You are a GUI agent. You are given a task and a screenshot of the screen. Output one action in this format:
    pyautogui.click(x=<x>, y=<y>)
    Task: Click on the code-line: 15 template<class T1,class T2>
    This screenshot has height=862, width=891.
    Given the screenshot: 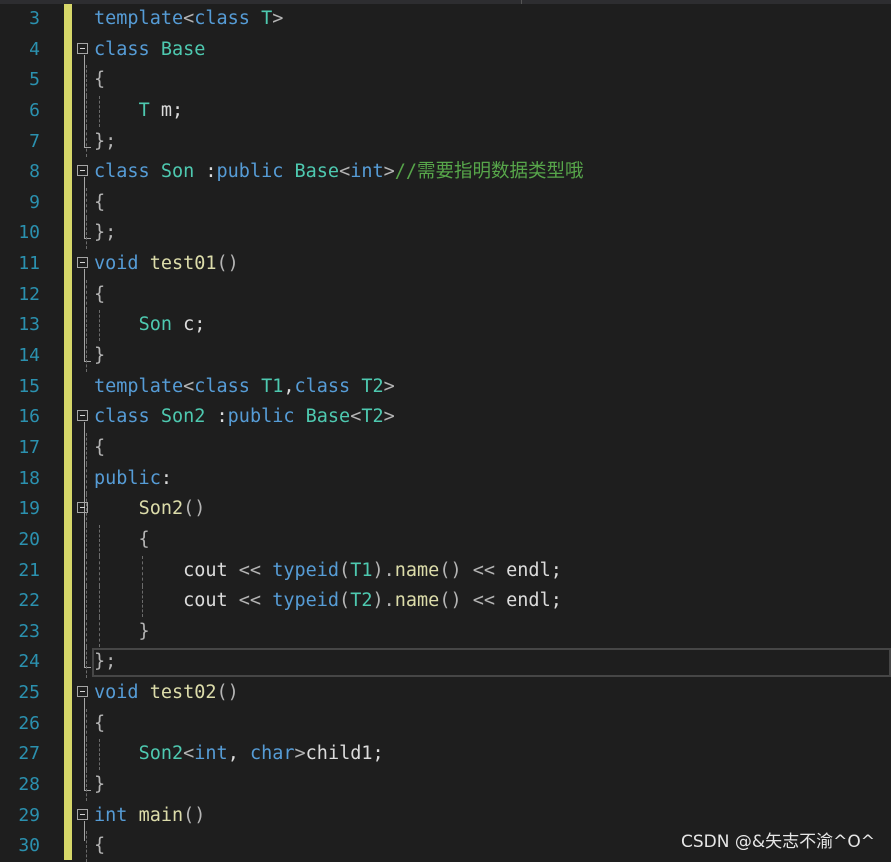 What is the action you would take?
    pyautogui.click(x=445, y=387)
    